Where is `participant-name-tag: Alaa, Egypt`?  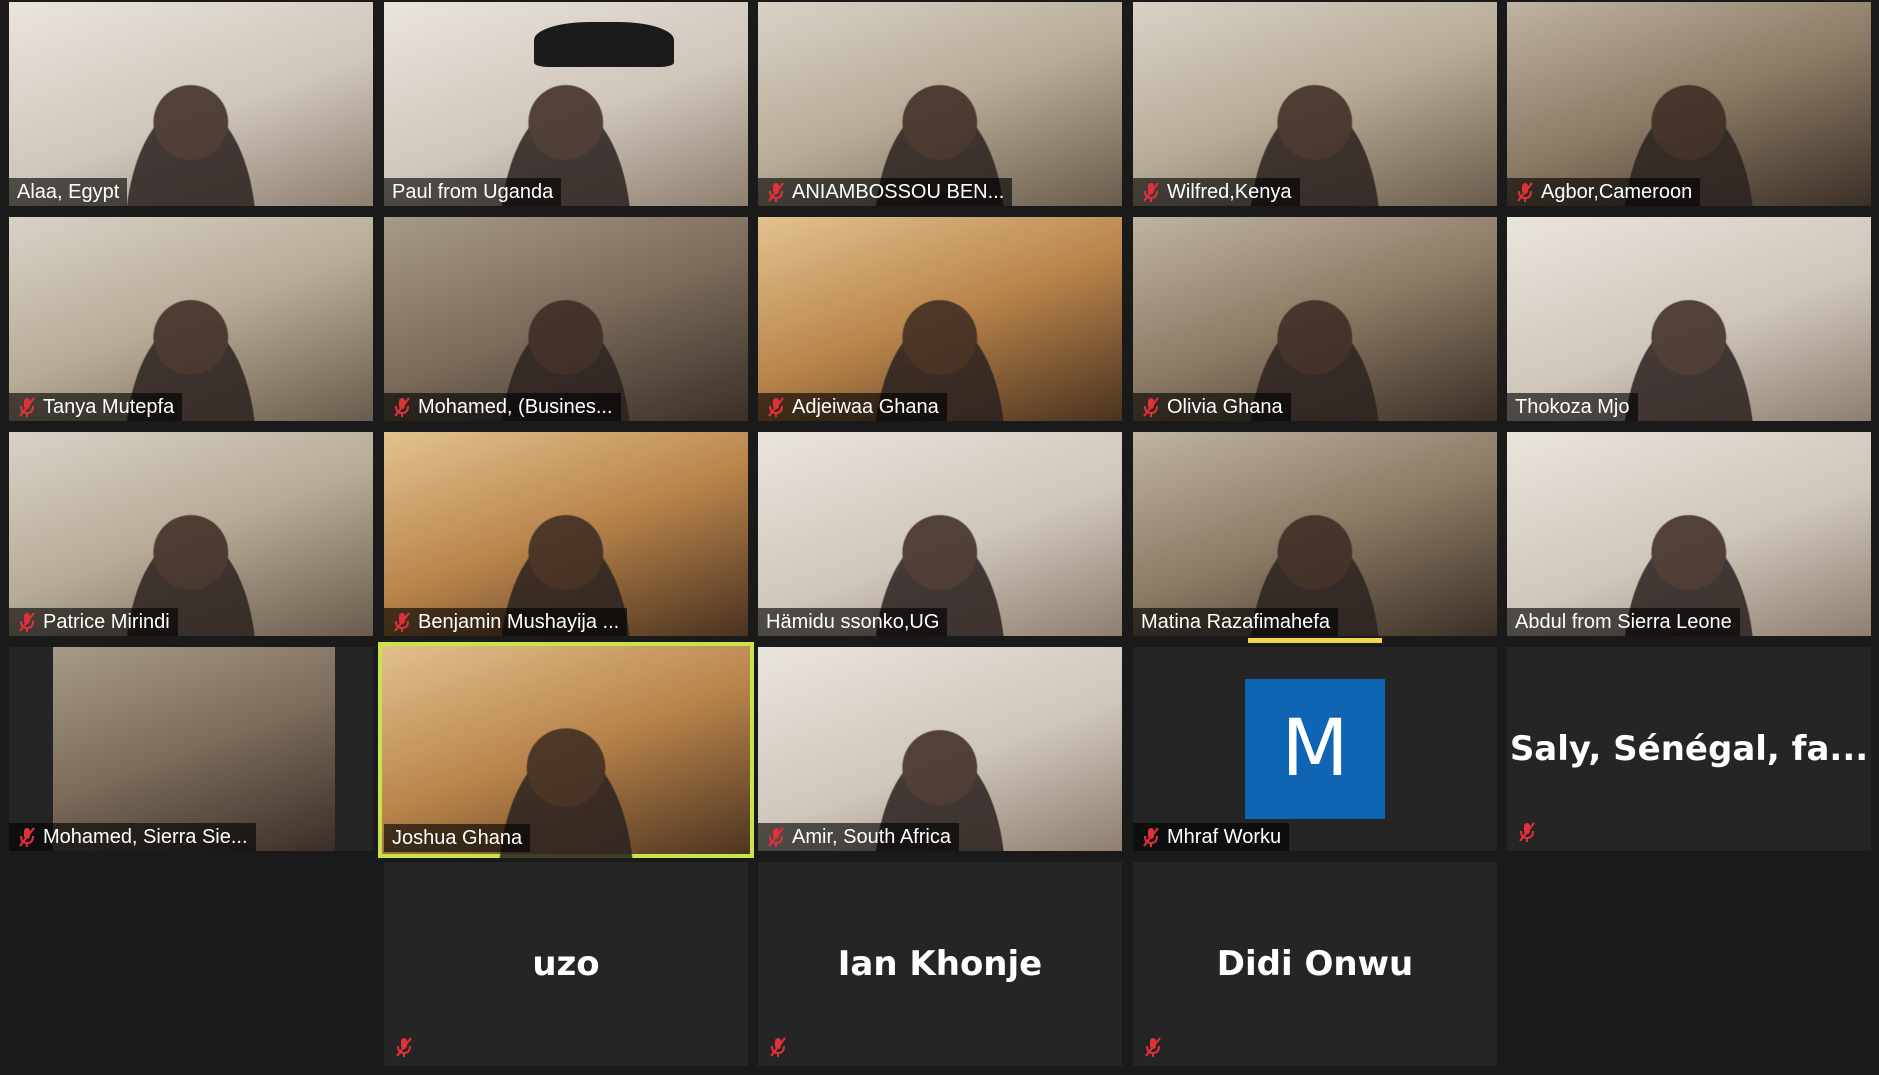
participant-name-tag: Alaa, Egypt is located at coordinates (68, 192).